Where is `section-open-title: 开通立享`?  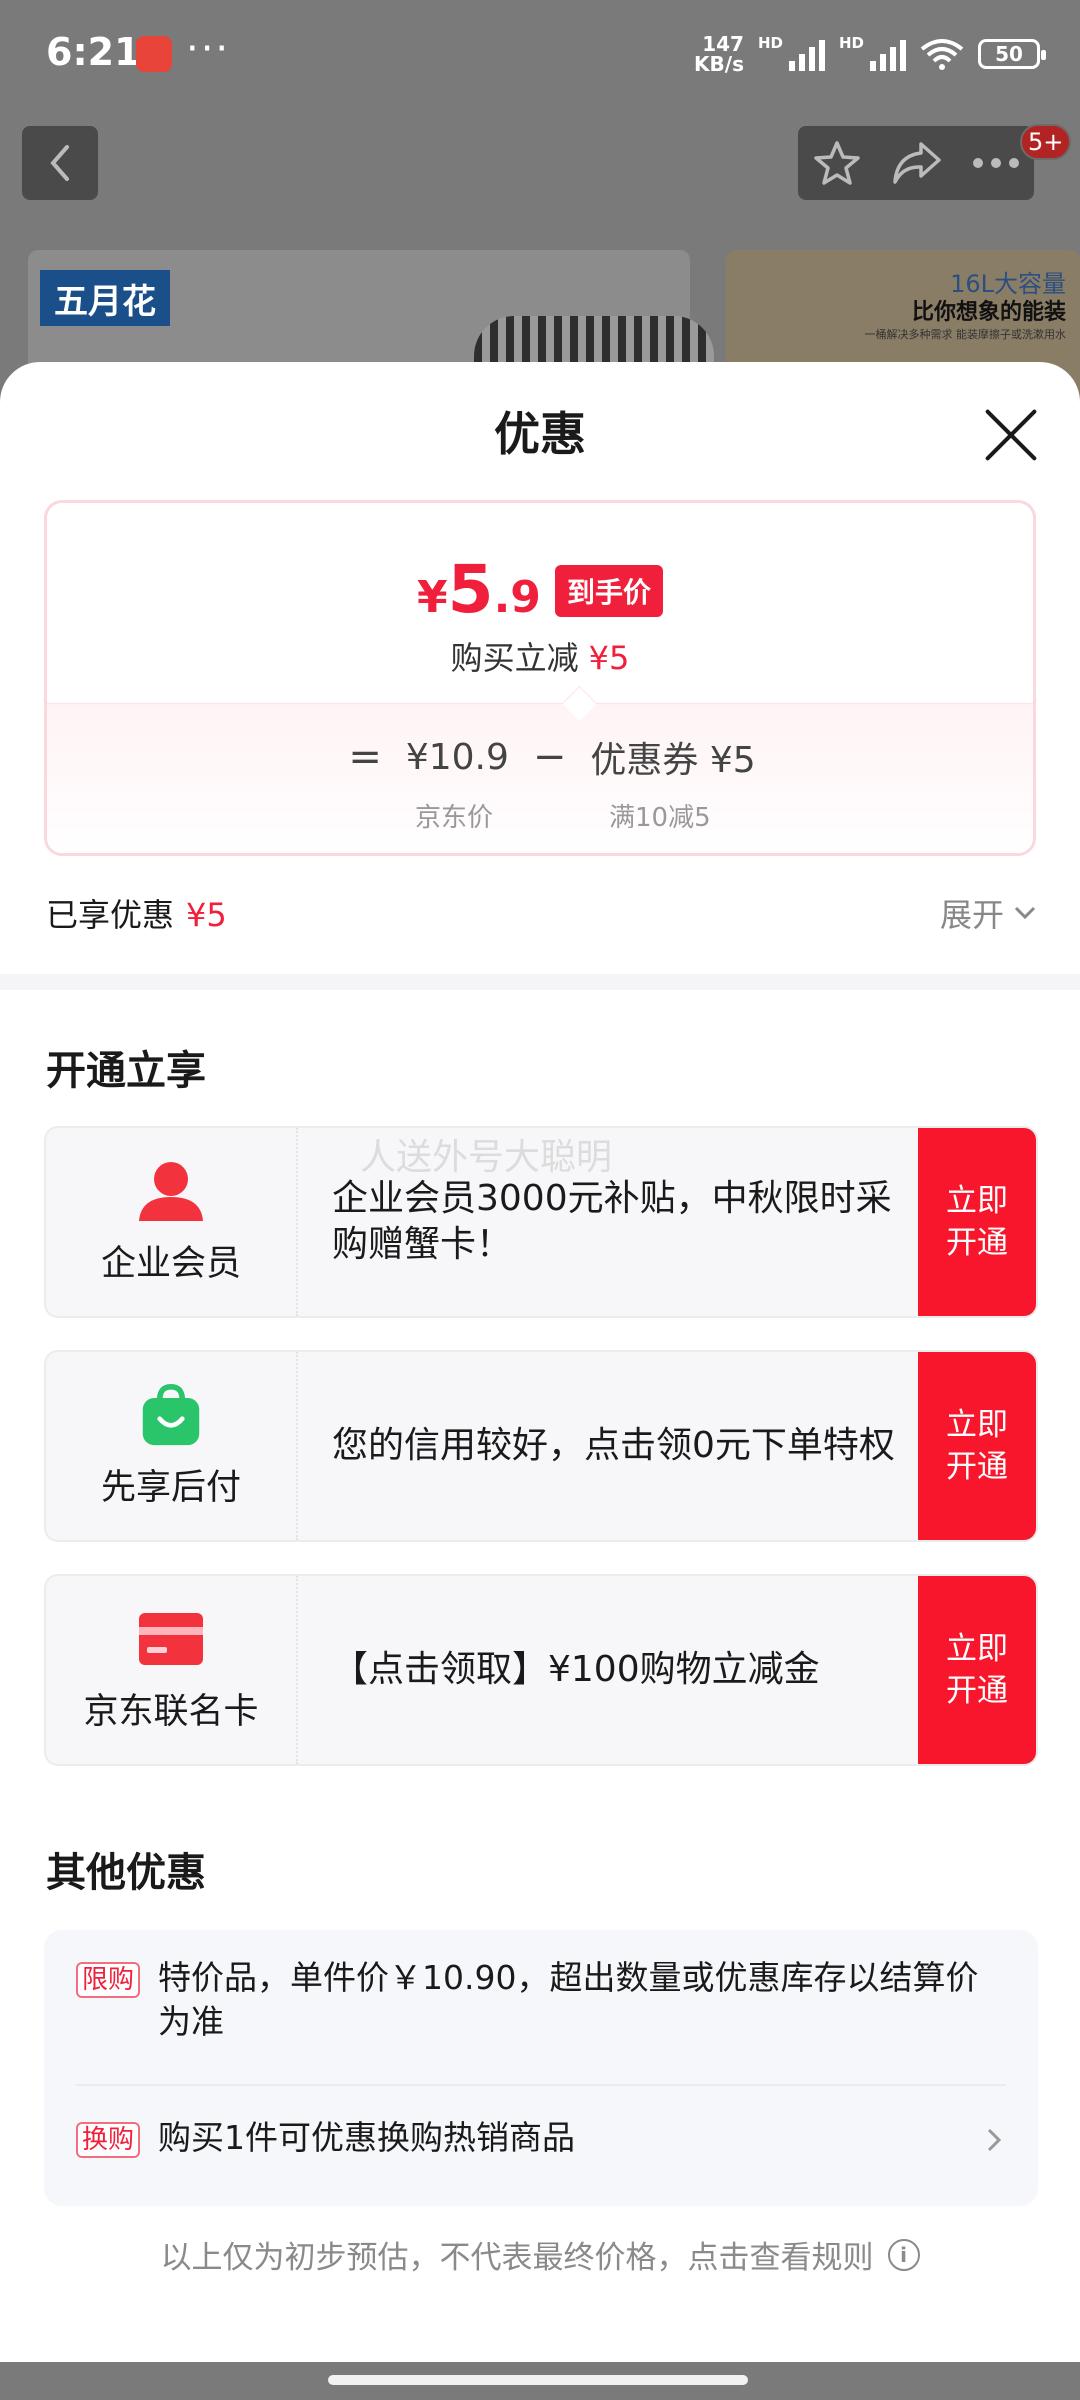 section-open-title: 开通立享 is located at coordinates (126, 1071).